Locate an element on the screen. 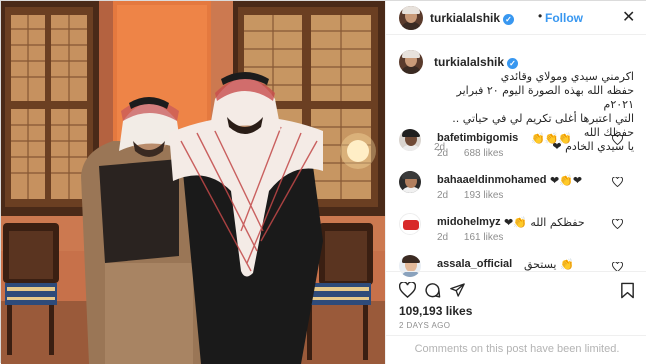 This screenshot has height=364, width=646. follow-button: Follow is located at coordinates (564, 18).